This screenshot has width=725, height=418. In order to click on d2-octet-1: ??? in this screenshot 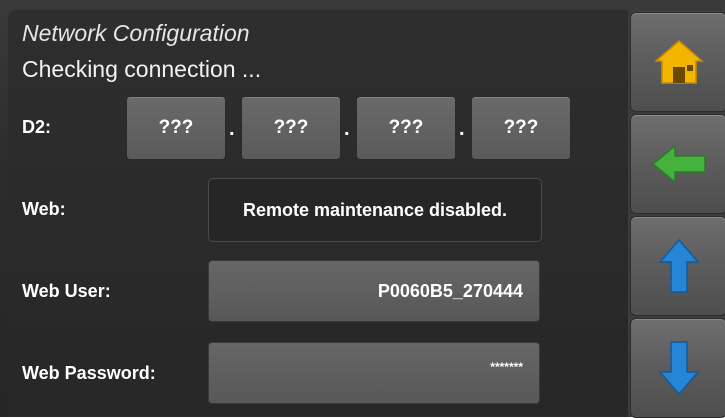, I will do `click(176, 128)`.